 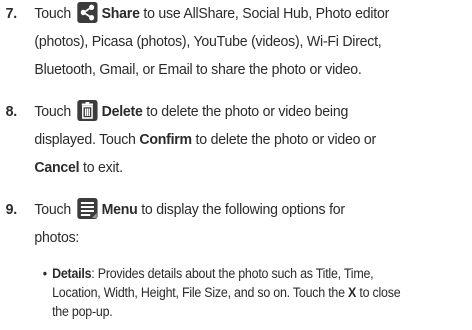 I want to click on delete-label: Delete, so click(x=122, y=111).